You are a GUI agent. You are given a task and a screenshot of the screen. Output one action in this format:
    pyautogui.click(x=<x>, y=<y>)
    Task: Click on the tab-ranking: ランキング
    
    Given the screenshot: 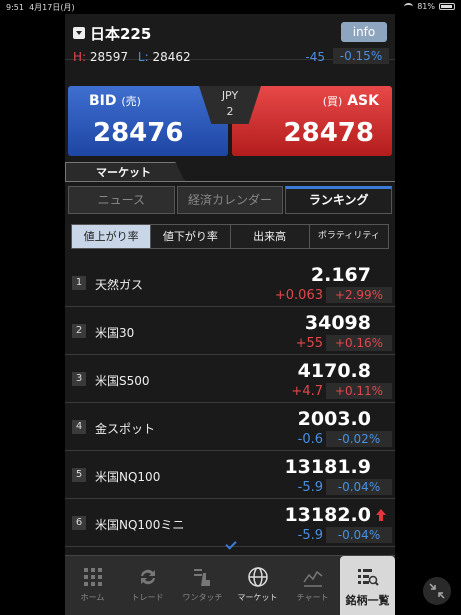 What is the action you would take?
    pyautogui.click(x=339, y=200)
    